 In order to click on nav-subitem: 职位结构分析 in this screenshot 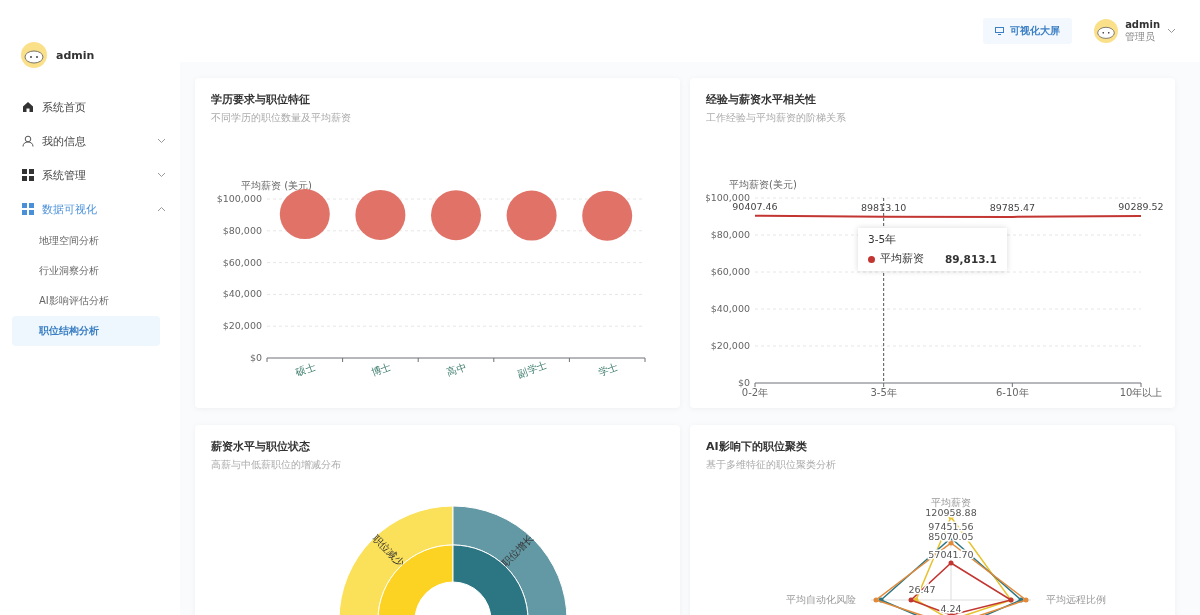, I will do `click(86, 331)`.